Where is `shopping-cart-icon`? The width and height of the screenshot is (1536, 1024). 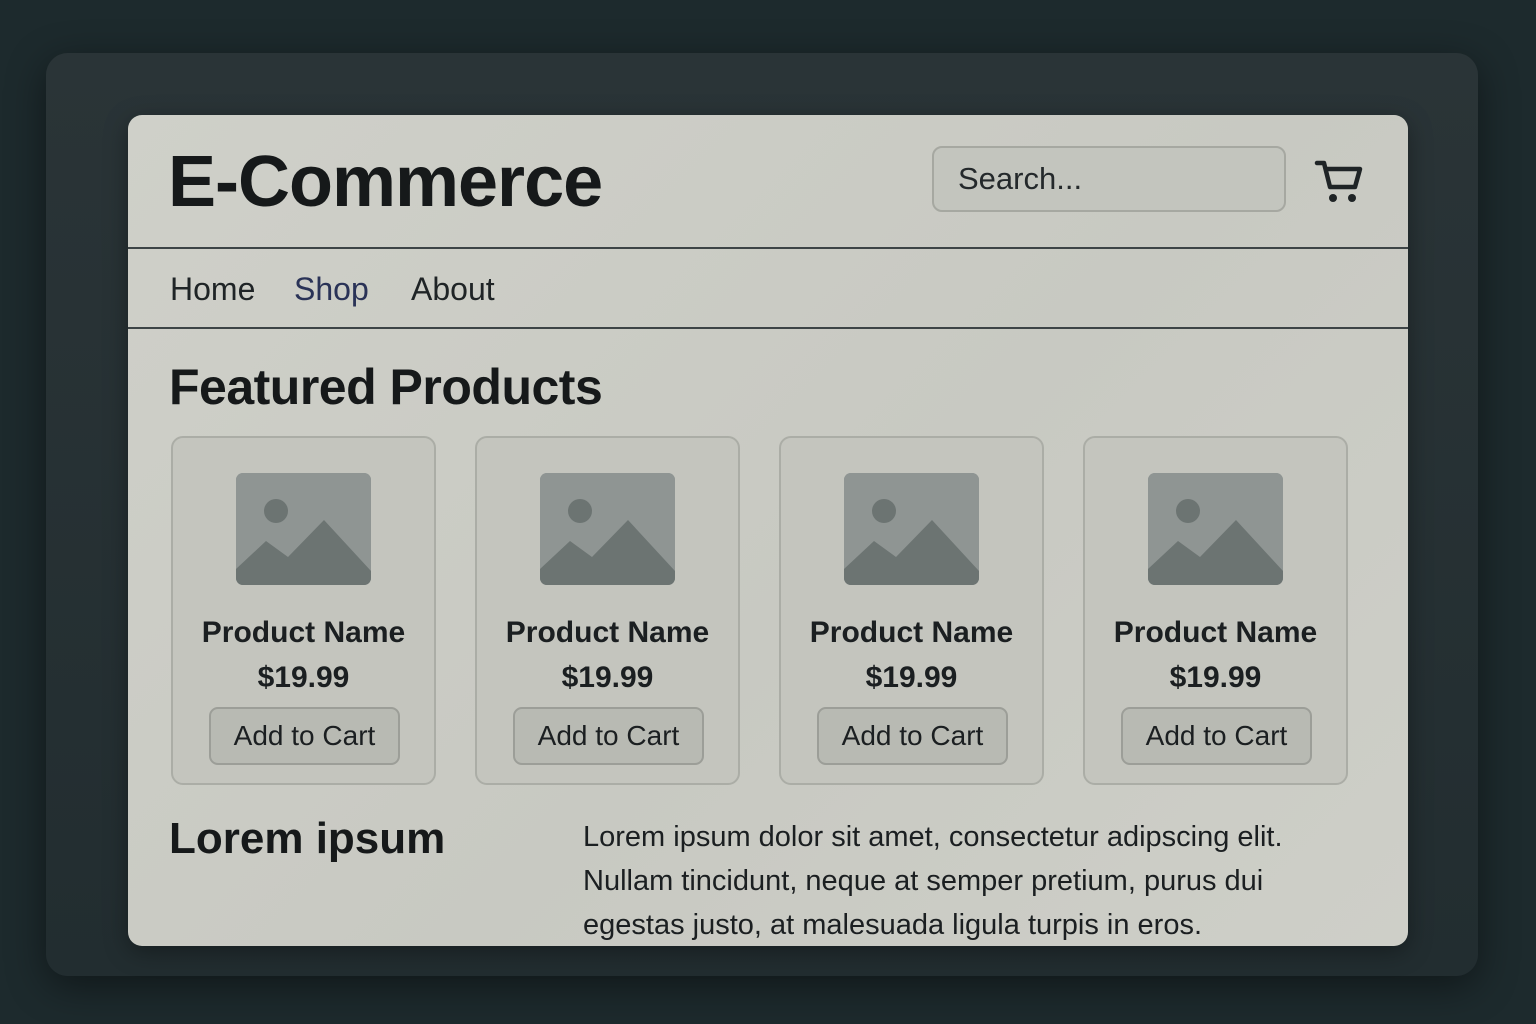
shopping-cart-icon is located at coordinates (1340, 181).